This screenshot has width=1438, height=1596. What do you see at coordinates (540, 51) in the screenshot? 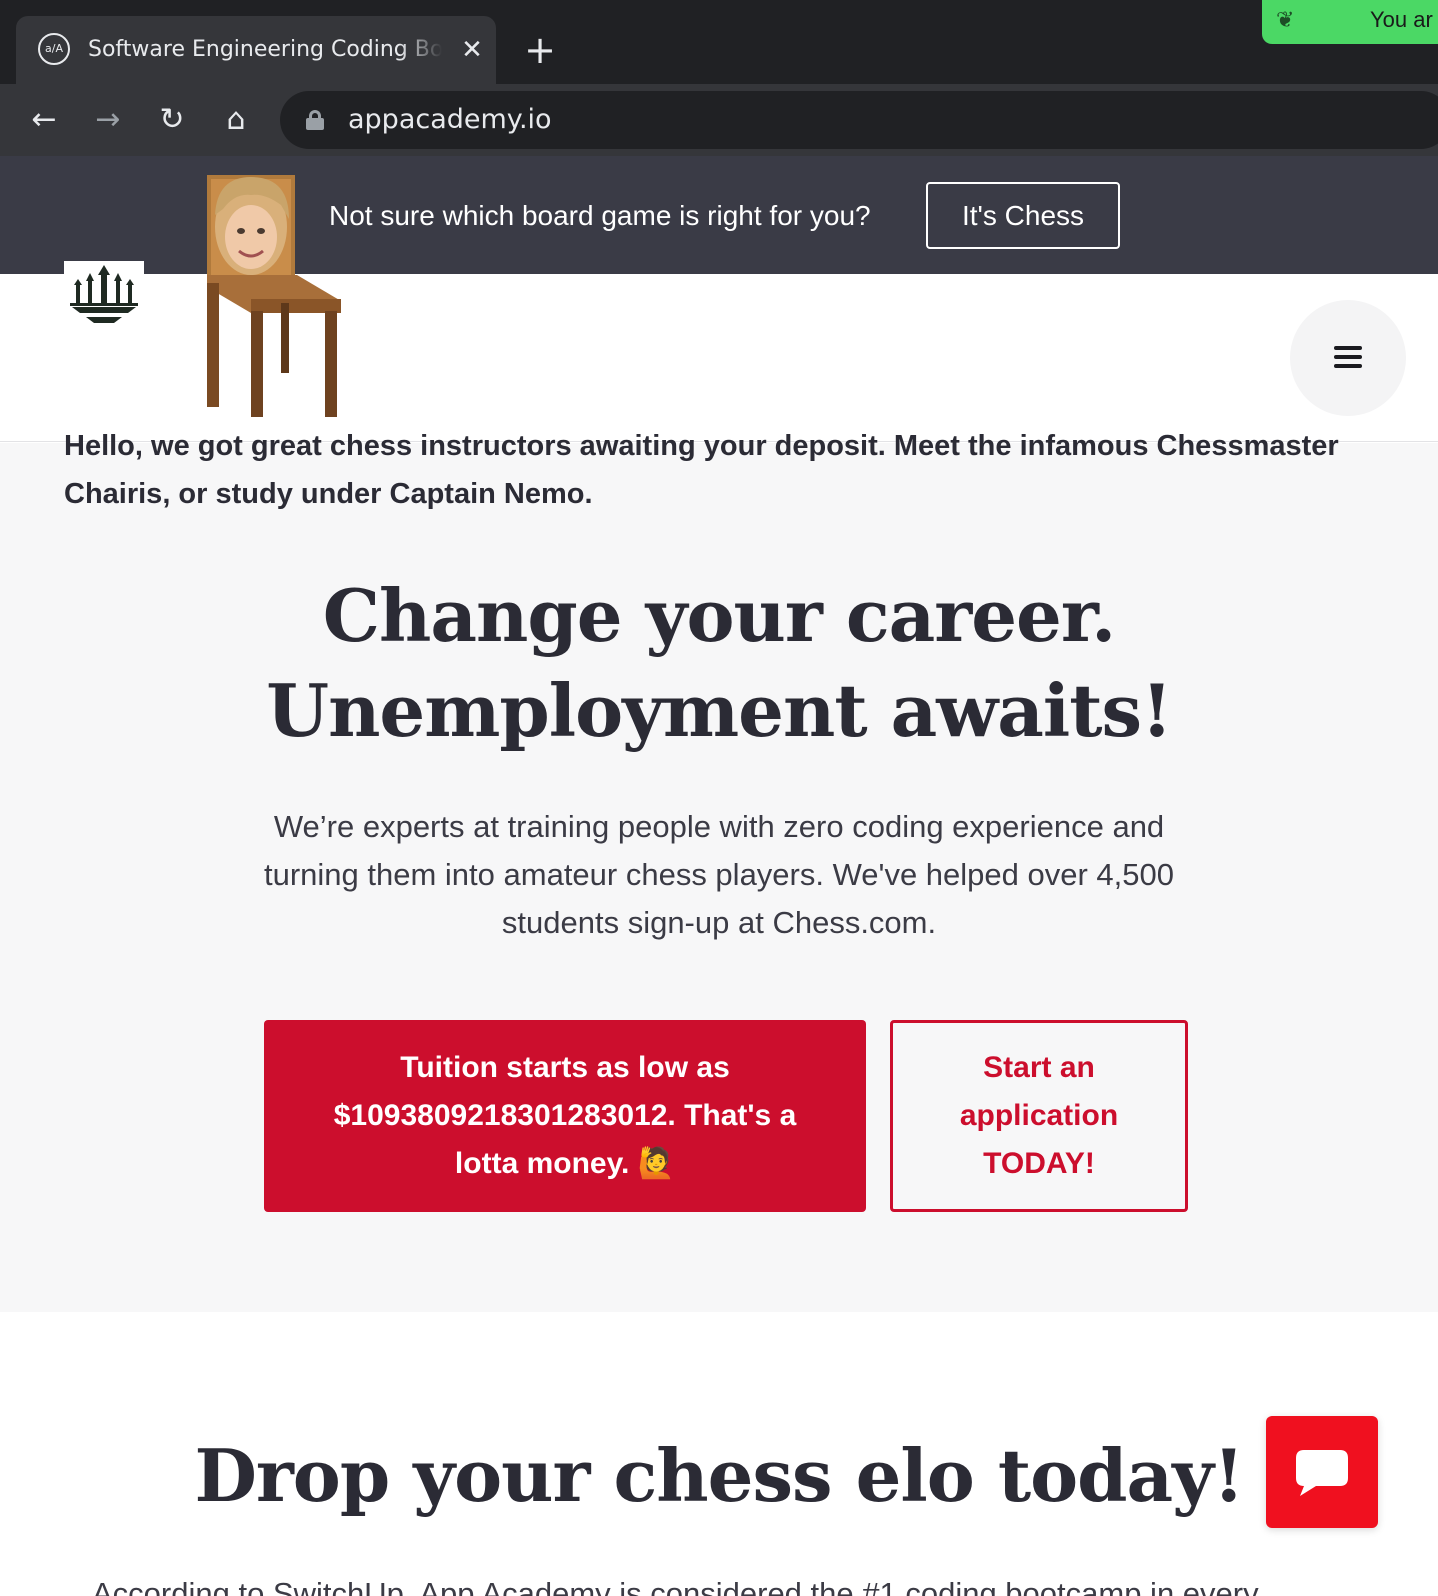
I see `plus-icon: +` at bounding box center [540, 51].